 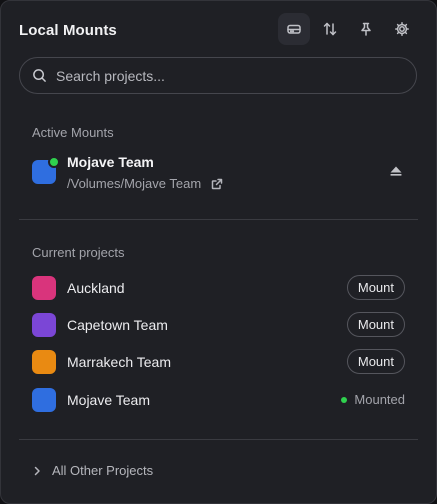 I want to click on mount-path-row: /Volumes/Mojave Team, so click(x=145, y=183).